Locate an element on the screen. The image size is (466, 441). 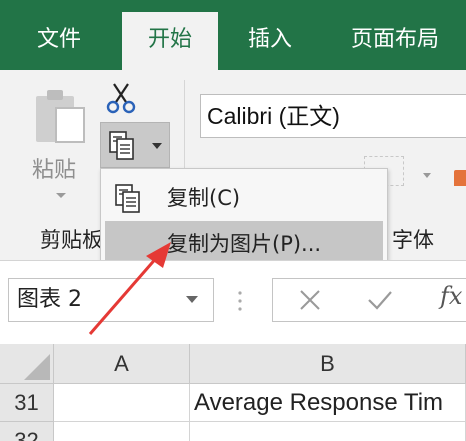
cell-b32 is located at coordinates (328, 431).